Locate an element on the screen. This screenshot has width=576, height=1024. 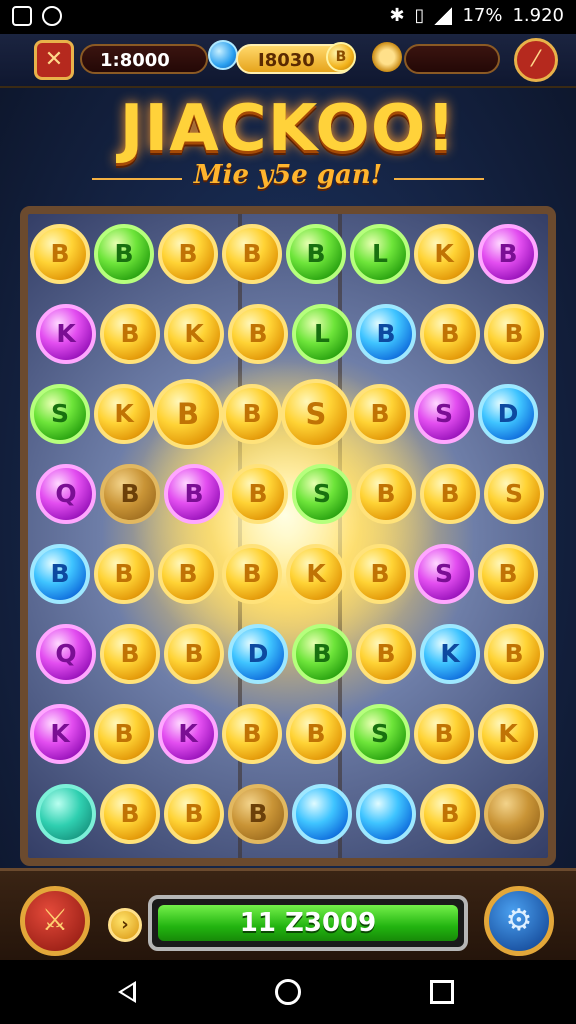
progress-slot is located at coordinates (452, 59).